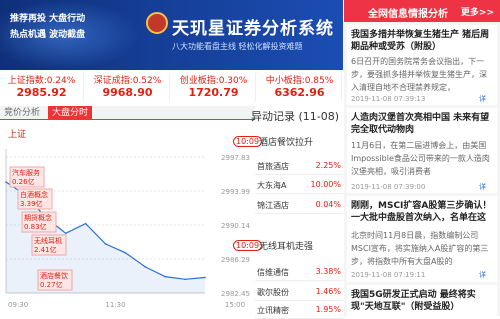 This screenshot has width=500, height=319. What do you see at coordinates (34, 194) in the screenshot?
I see `annotation-label: 白酒概念` at bounding box center [34, 194].